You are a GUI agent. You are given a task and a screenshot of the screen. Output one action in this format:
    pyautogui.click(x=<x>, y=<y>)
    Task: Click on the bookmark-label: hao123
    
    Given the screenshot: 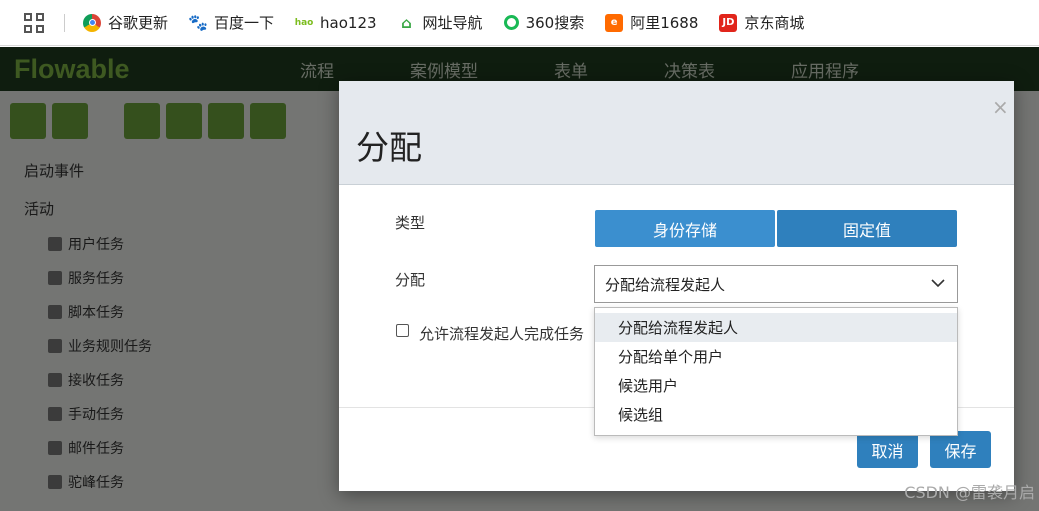 What is the action you would take?
    pyautogui.click(x=348, y=22)
    